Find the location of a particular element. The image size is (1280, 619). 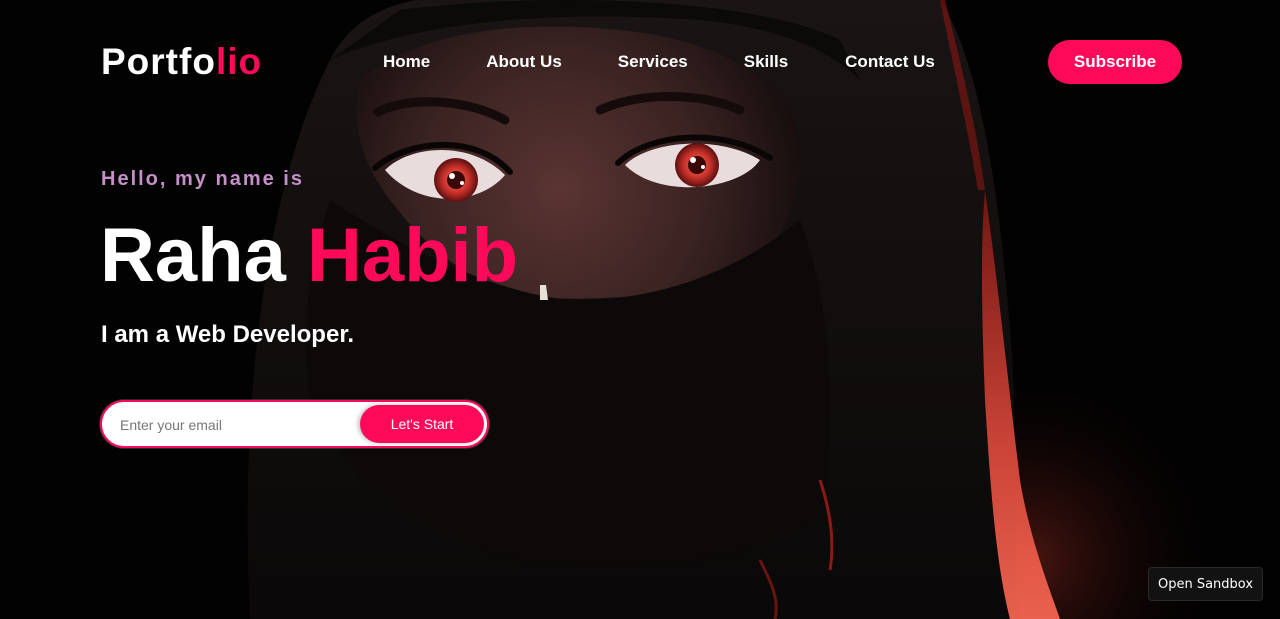

subscribe-button: Subscribe is located at coordinates (1115, 62).